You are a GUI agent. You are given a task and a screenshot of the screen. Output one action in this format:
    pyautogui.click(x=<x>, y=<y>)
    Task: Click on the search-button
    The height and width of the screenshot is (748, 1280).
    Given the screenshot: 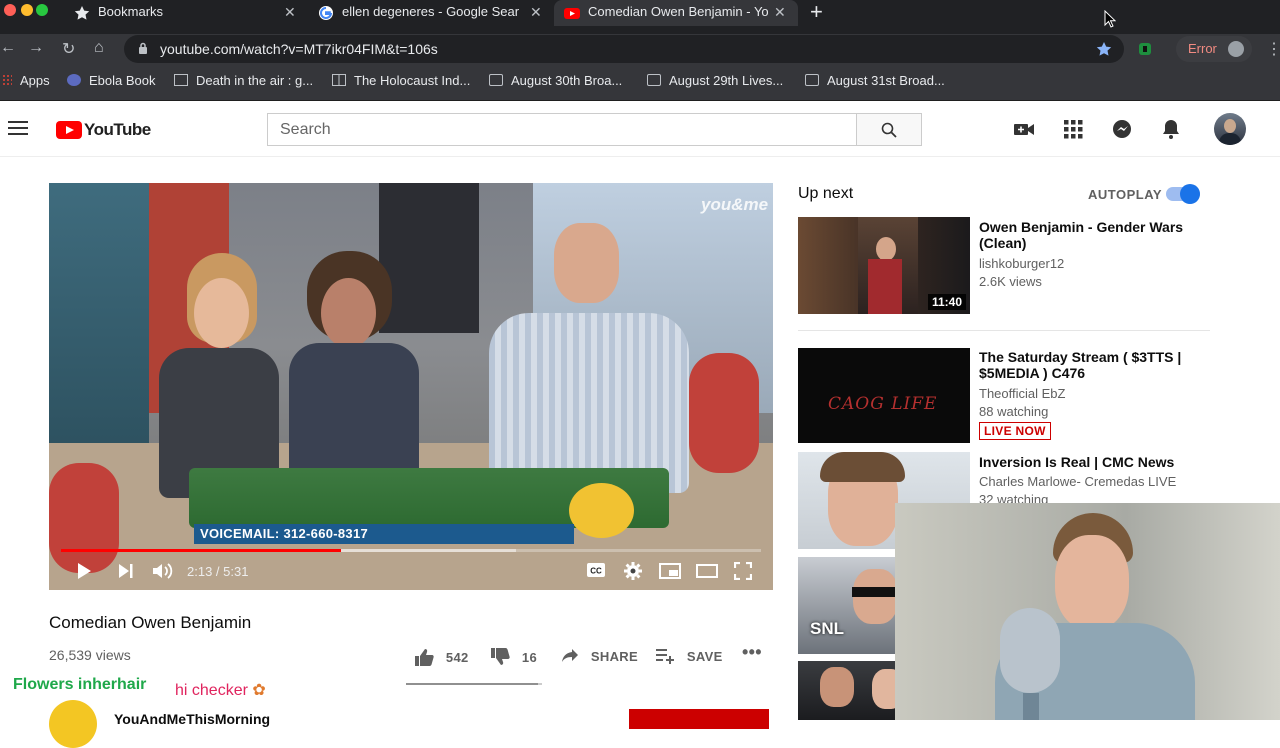 What is the action you would take?
    pyautogui.click(x=889, y=129)
    